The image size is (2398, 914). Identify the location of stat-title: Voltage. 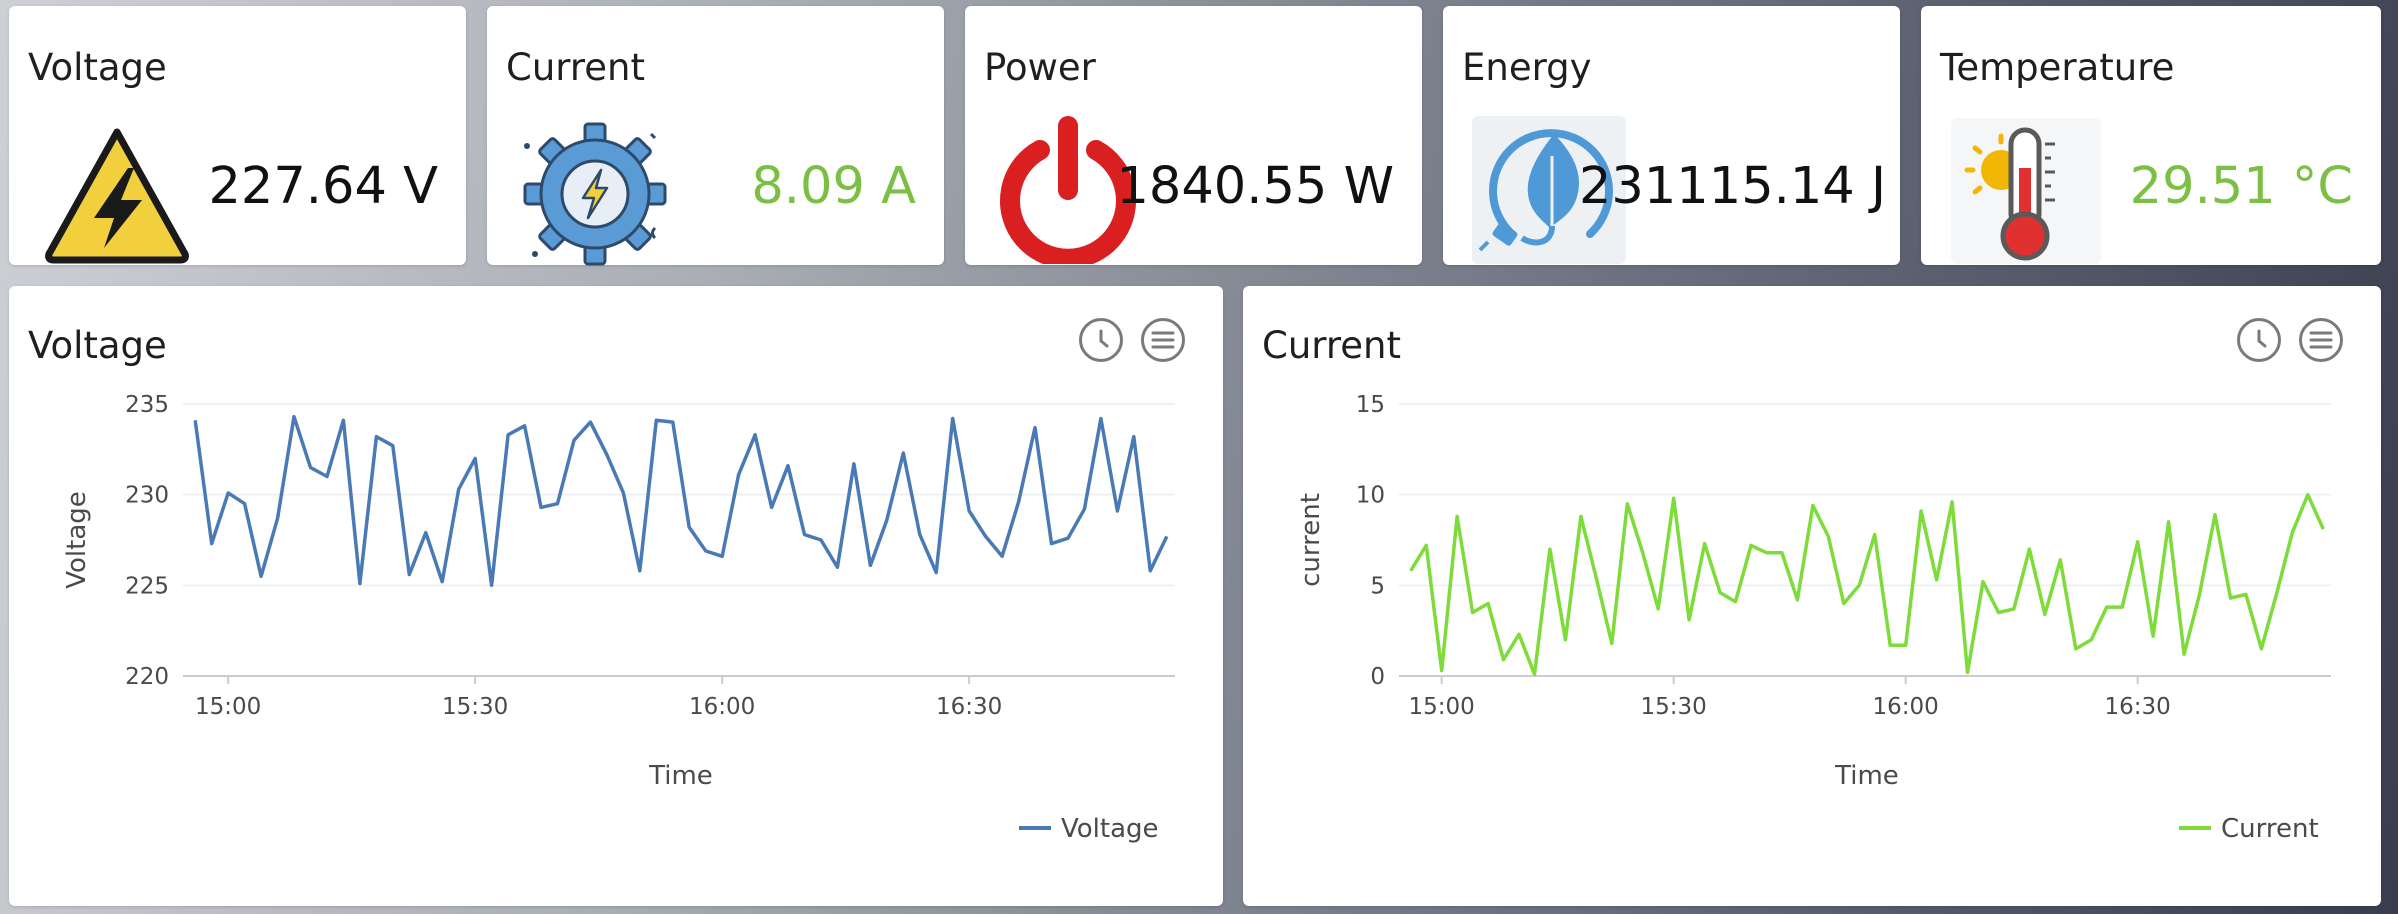
(97, 67).